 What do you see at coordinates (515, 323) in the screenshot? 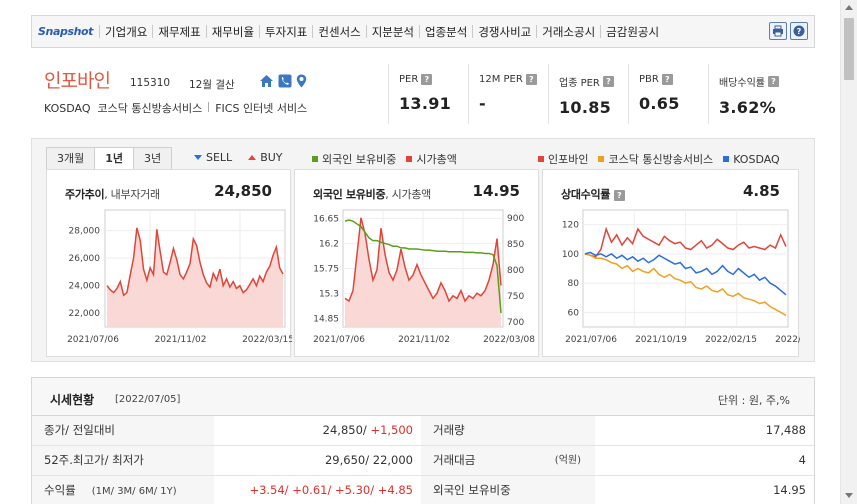
I see `y-tick-label-right: 700` at bounding box center [515, 323].